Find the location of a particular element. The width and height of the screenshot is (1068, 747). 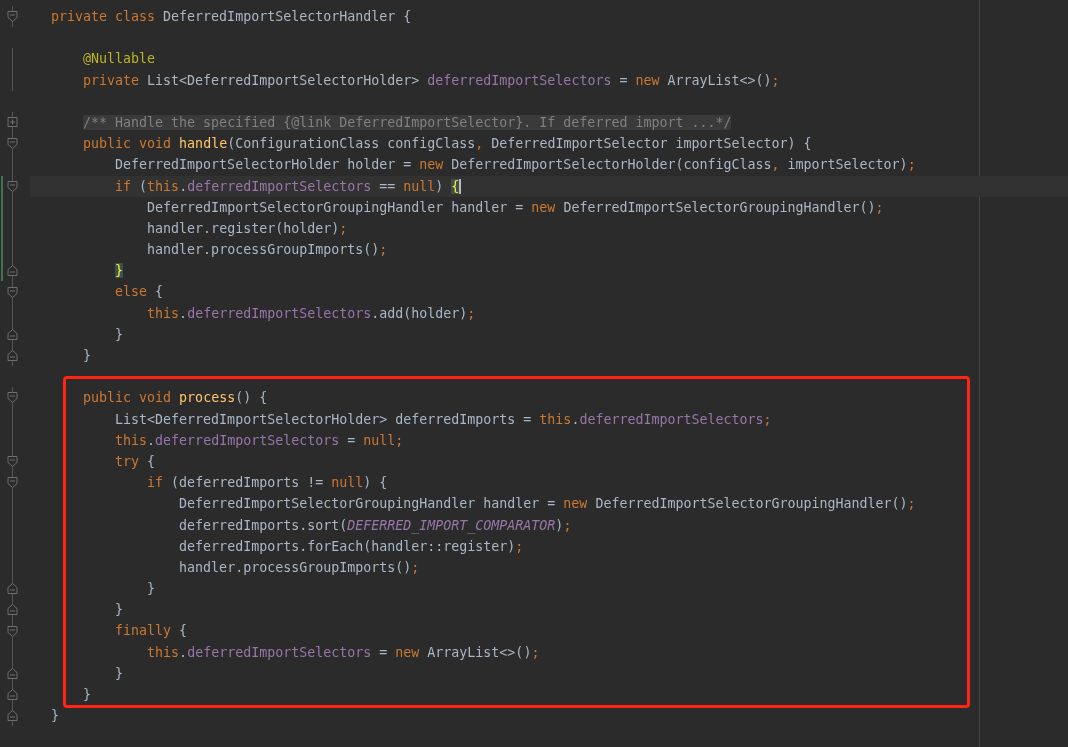

code-line: List<DeferredImportSelectorHolder> deferredImports = this.deferredImportSelectors; is located at coordinates (443, 419).